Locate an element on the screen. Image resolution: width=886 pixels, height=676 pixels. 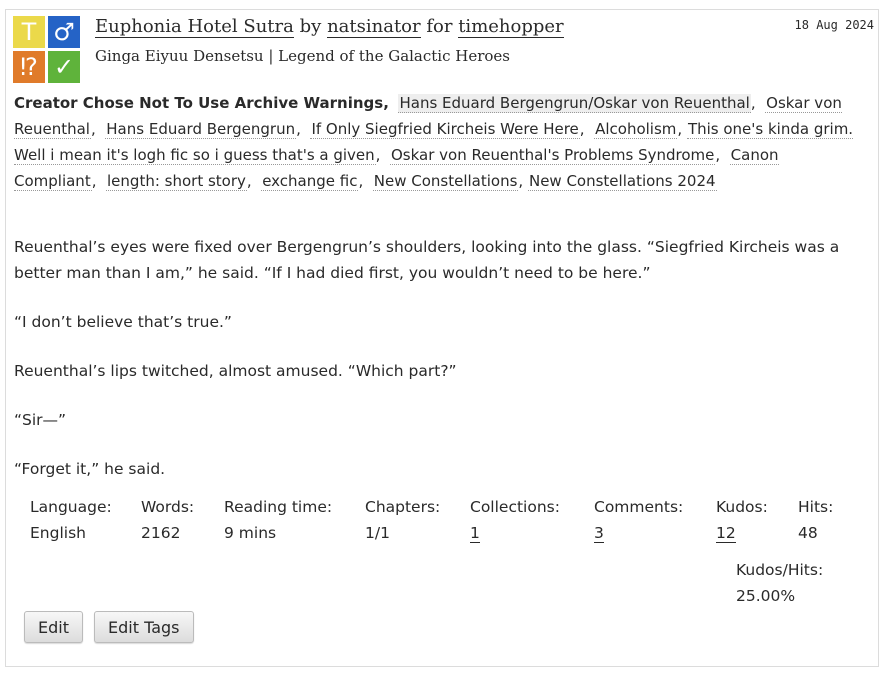
freeform-tag: New Constellations is located at coordinates (445, 181).